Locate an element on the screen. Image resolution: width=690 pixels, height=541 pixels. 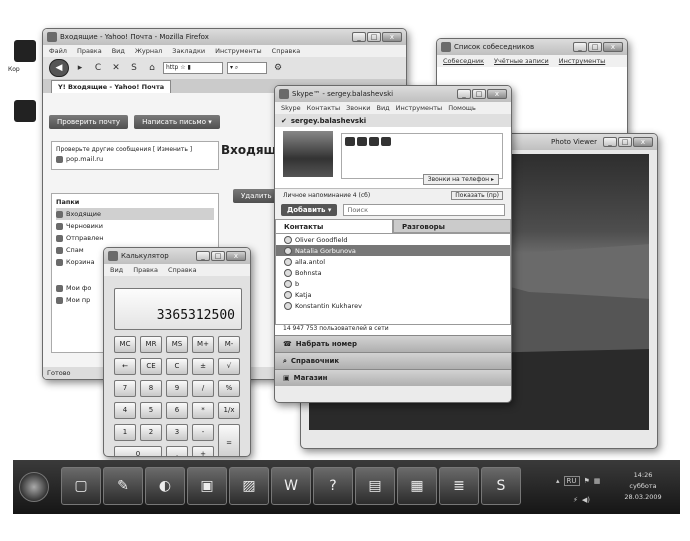
language-indicator: RU is located at coordinates (571, 481).